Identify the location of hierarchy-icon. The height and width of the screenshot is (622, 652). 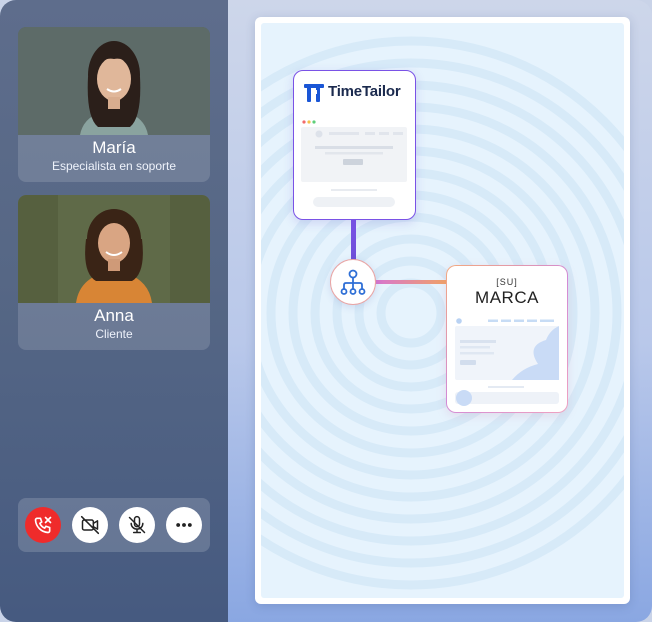
(353, 282).